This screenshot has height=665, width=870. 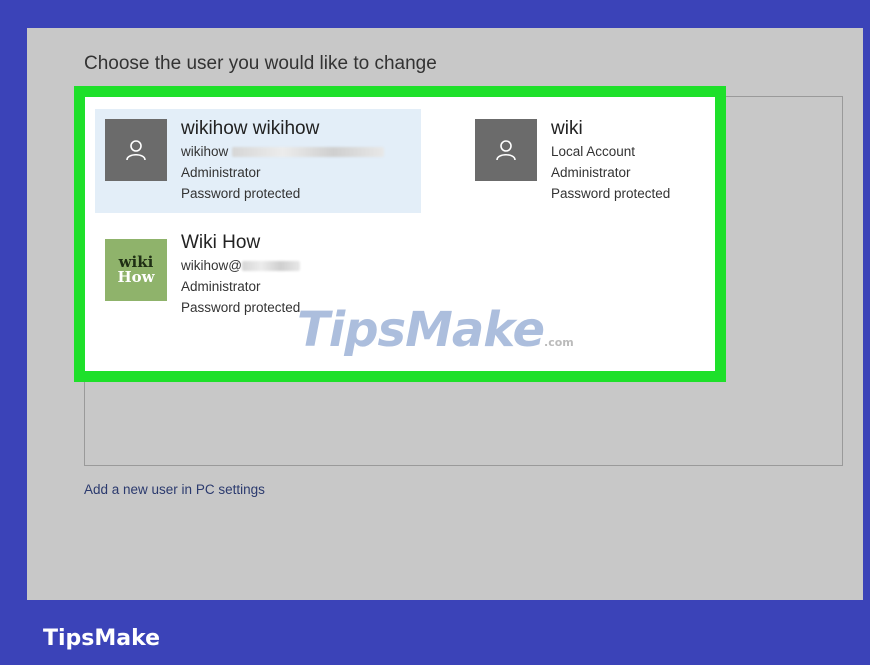 I want to click on user-email: wikihow, so click(x=283, y=151).